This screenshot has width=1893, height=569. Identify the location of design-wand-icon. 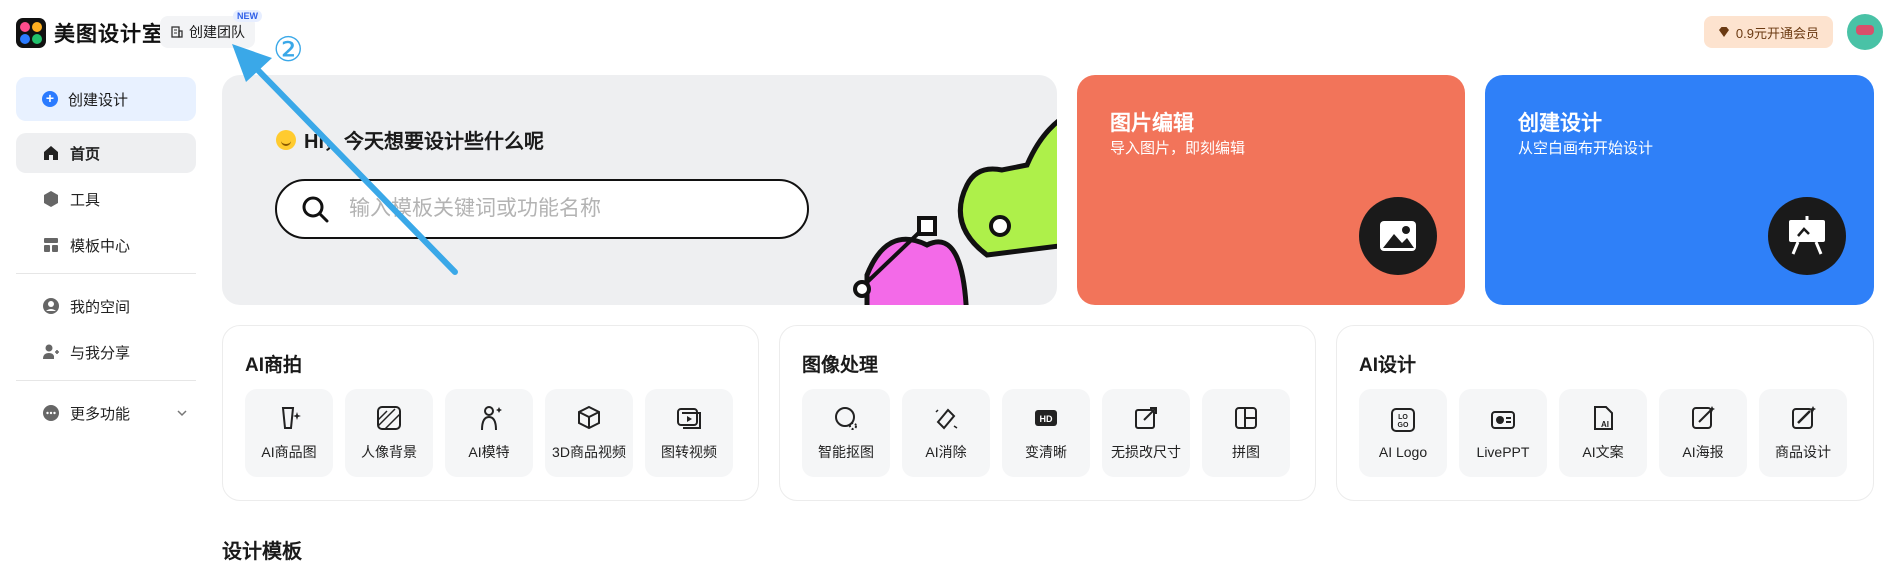
(1804, 417).